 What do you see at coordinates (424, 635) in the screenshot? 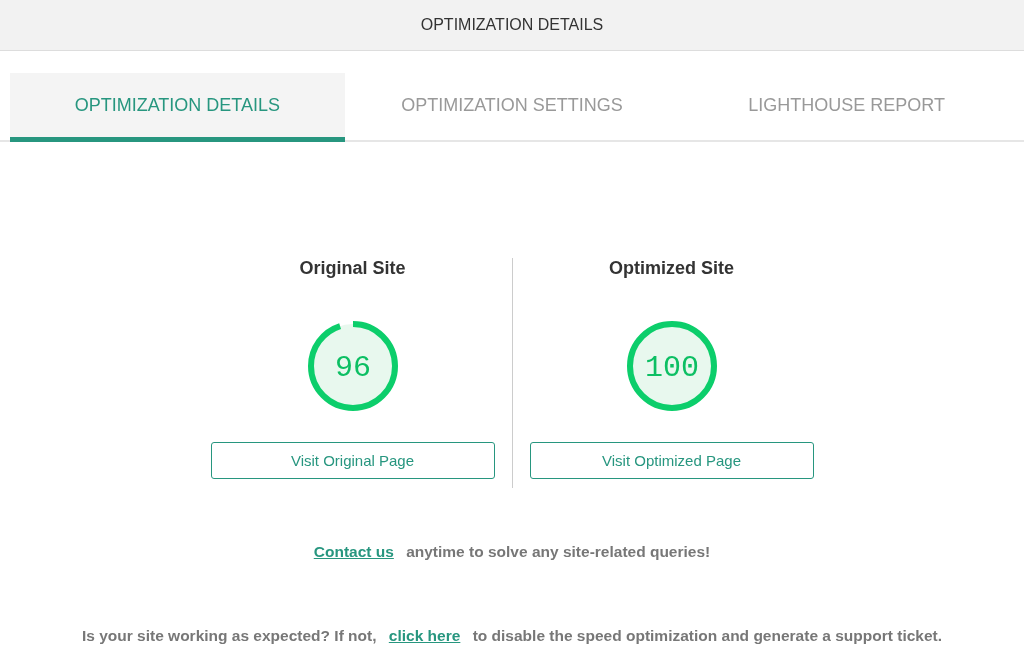
I see `click-here-link: click here` at bounding box center [424, 635].